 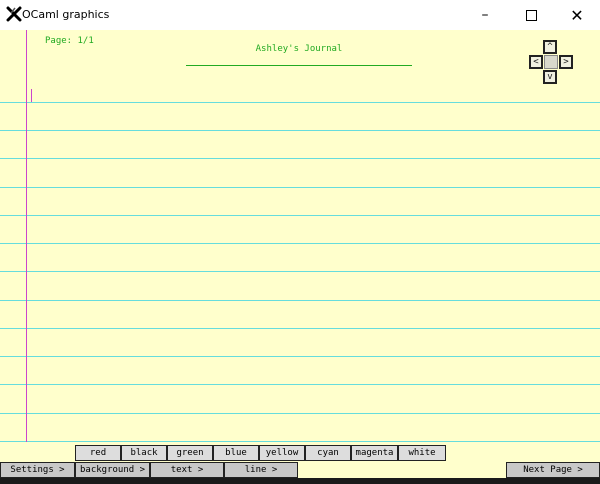 I want to click on right-arrow-icon: >, so click(x=566, y=61).